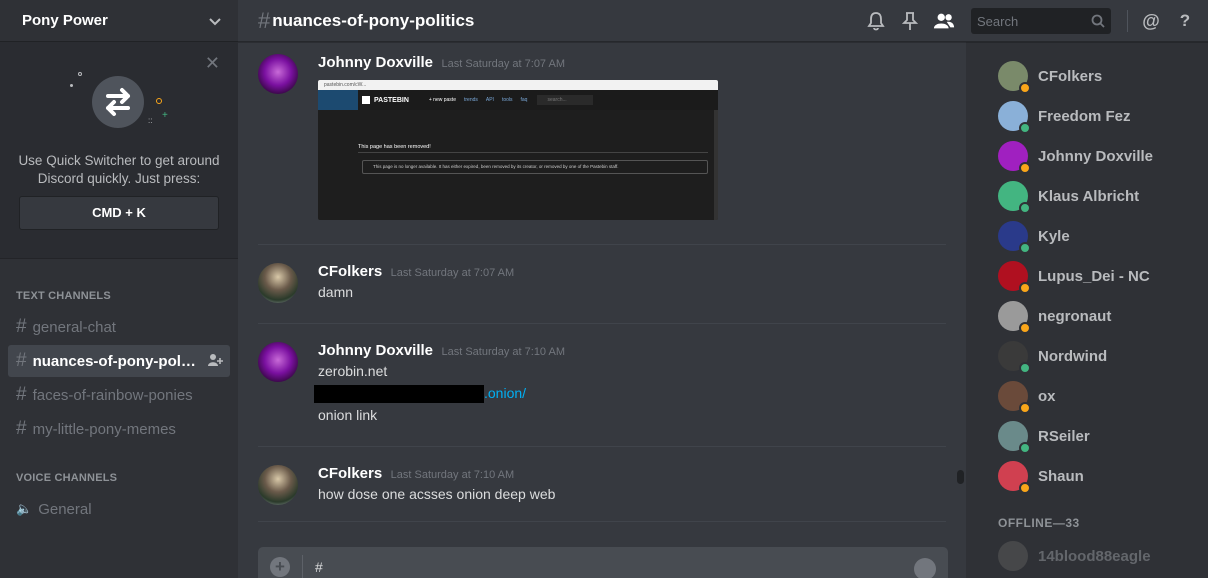 The width and height of the screenshot is (1208, 578). I want to click on help-icon: ?, so click(1185, 21).